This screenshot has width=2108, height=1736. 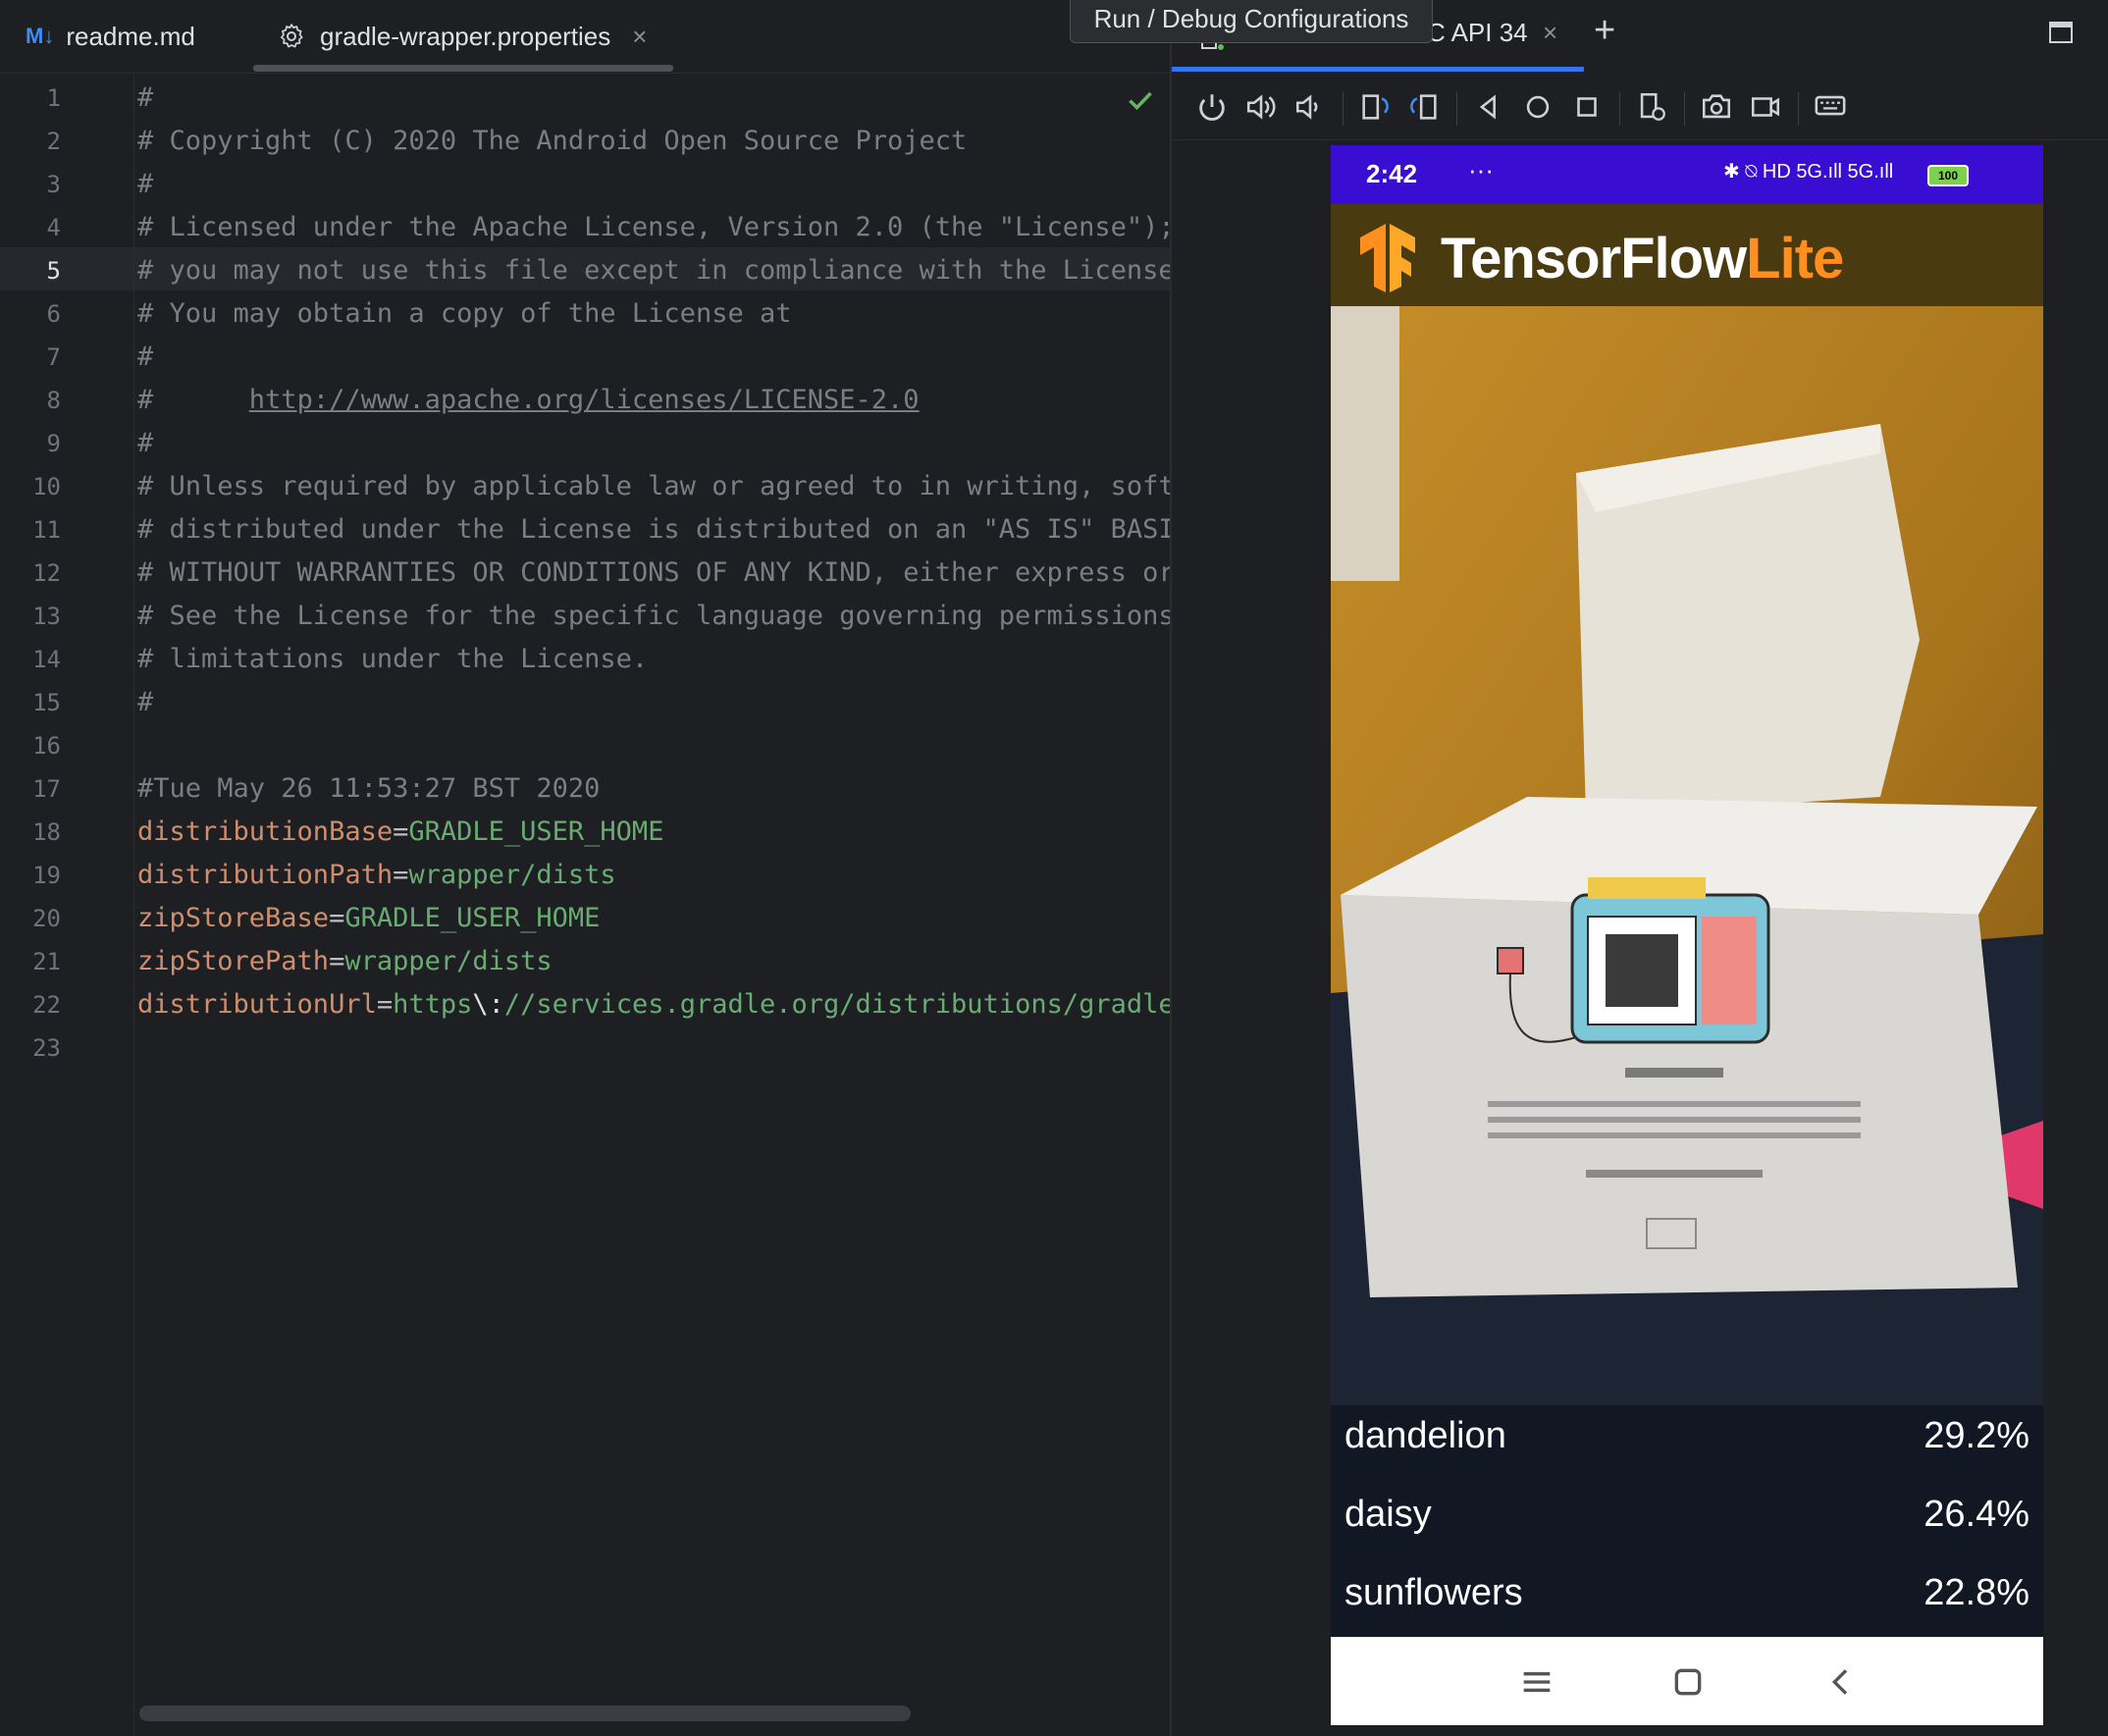 What do you see at coordinates (1141, 100) in the screenshot?
I see `no-problems-check-icon` at bounding box center [1141, 100].